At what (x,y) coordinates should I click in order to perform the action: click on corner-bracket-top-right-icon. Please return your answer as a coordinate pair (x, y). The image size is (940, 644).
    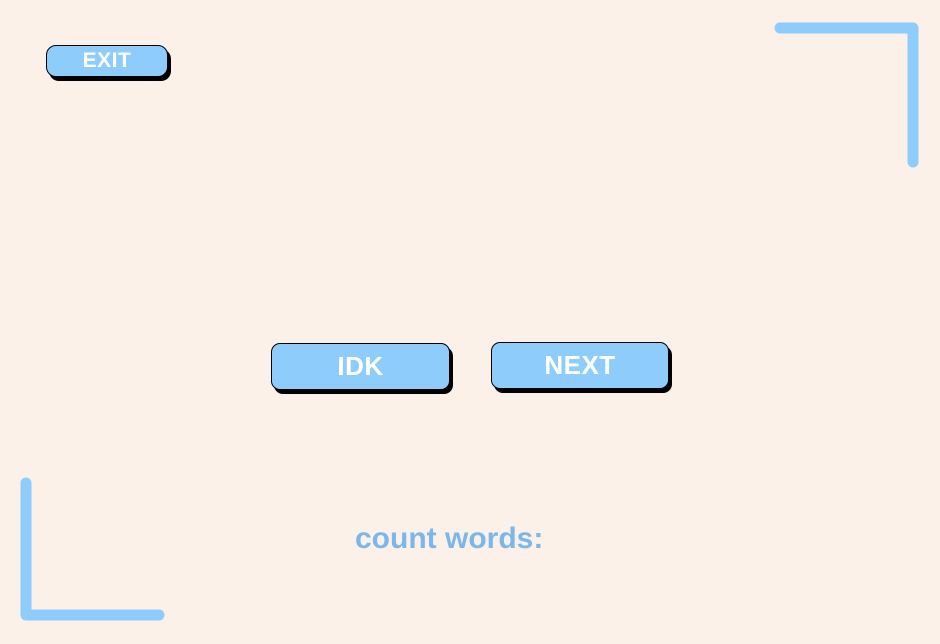
    Looking at the image, I should click on (846, 95).